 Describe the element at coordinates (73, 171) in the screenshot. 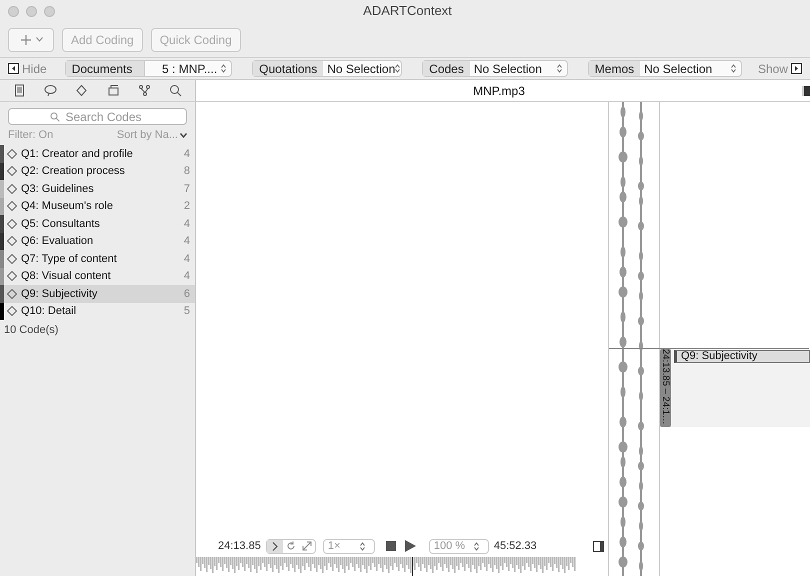

I see `code-name: Q2: Creation process` at that location.